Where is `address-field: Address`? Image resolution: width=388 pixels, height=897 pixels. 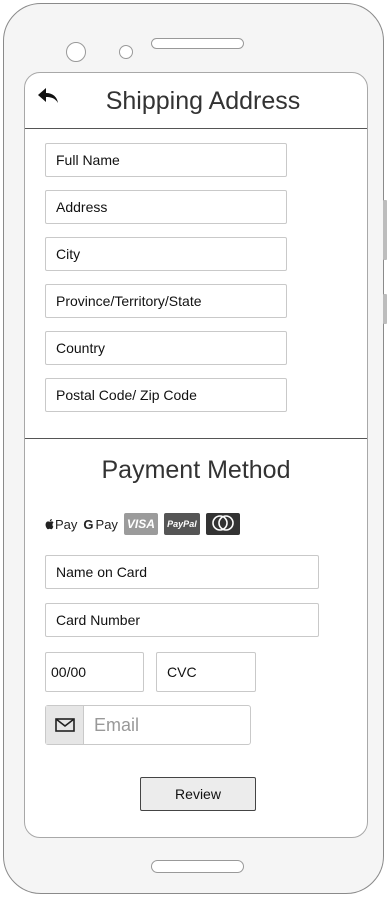 address-field: Address is located at coordinates (166, 207).